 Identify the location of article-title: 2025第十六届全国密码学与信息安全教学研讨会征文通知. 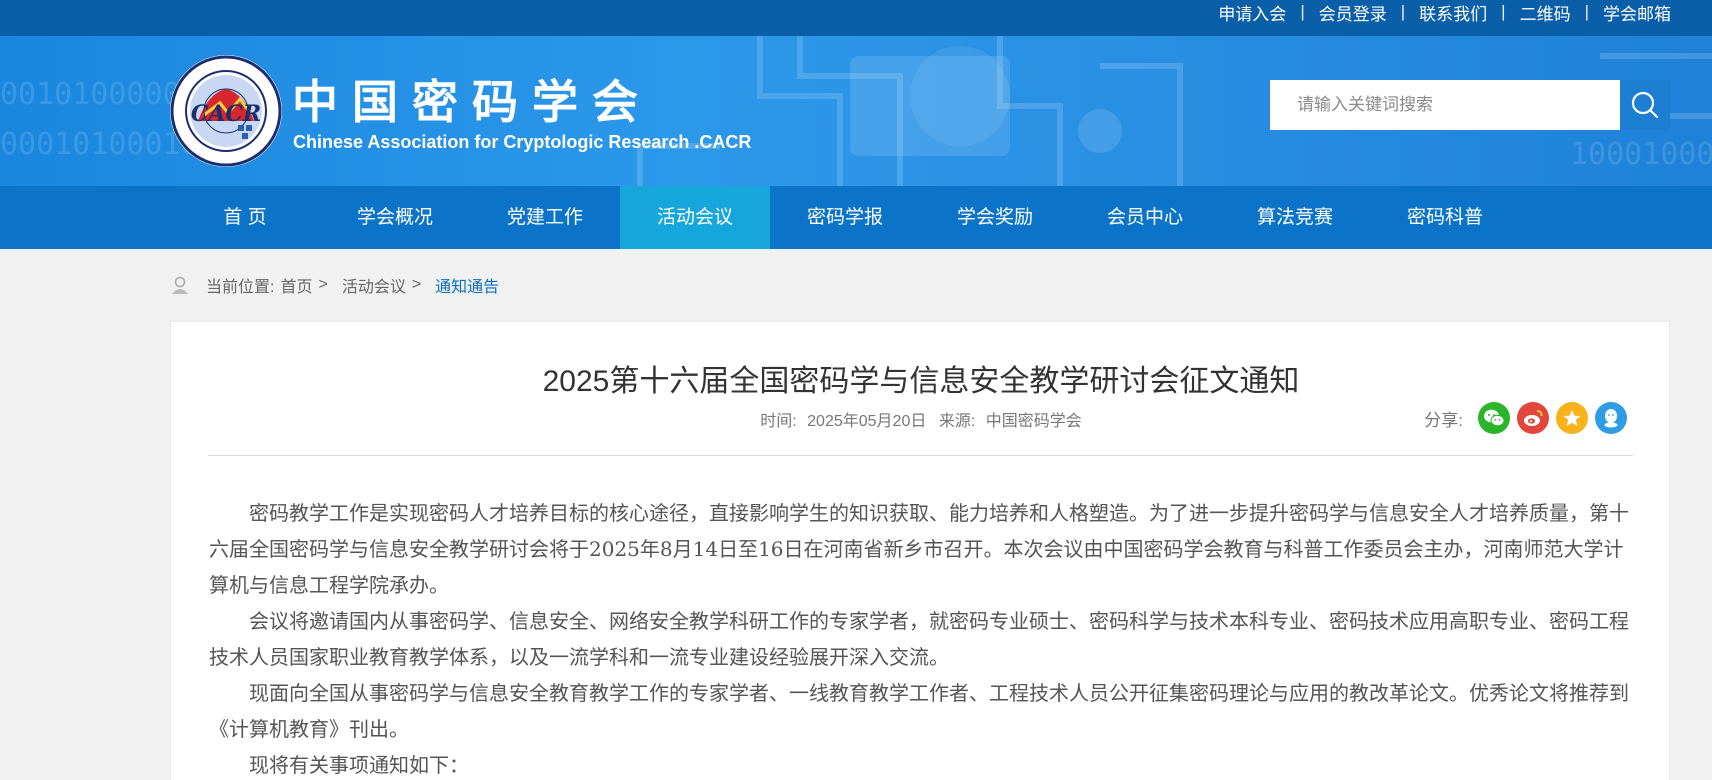
(921, 381).